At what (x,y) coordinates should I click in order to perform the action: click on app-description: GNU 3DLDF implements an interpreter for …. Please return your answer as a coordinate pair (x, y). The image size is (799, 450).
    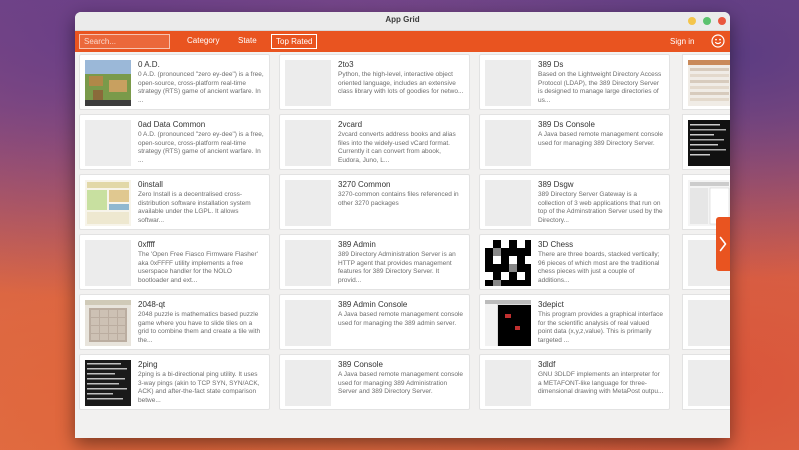
    Looking at the image, I should click on (601, 383).